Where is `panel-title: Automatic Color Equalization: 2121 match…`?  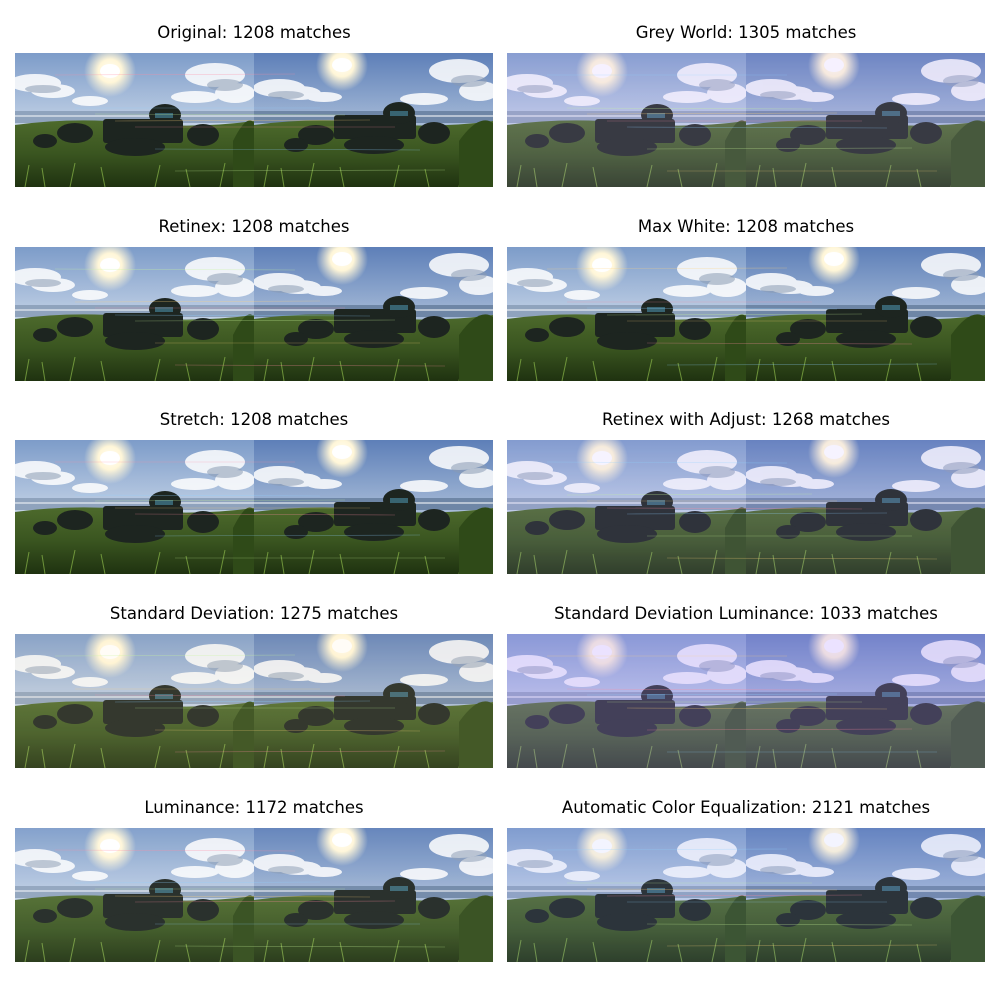 panel-title: Automatic Color Equalization: 2121 match… is located at coordinates (746, 807).